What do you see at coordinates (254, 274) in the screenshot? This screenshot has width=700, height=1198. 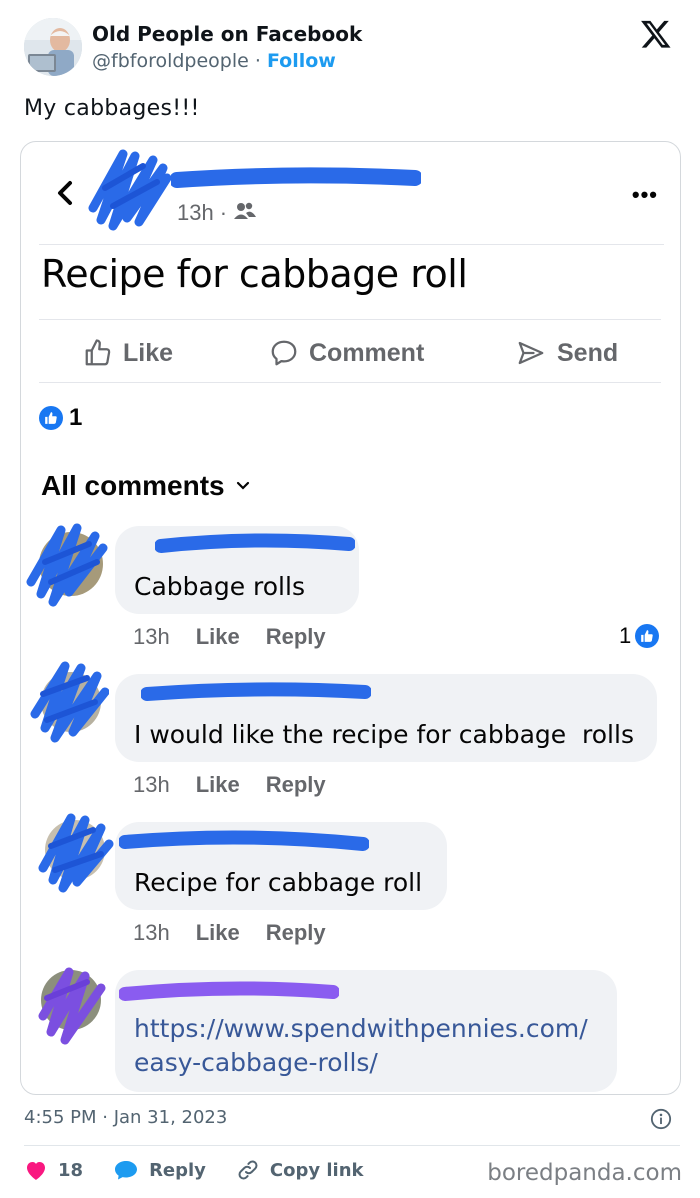 I see `post-title: Recipe for cabbage roll` at bounding box center [254, 274].